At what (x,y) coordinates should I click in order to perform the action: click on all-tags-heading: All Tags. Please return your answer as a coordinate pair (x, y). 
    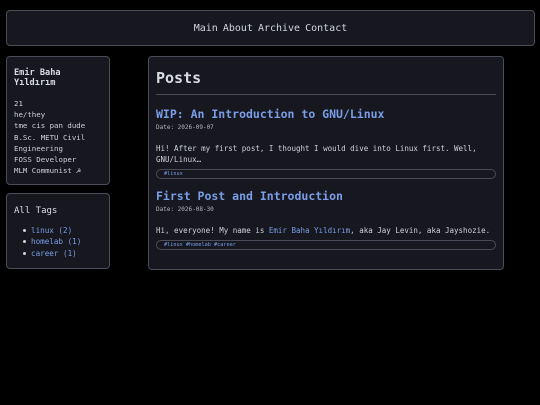
    Looking at the image, I should click on (36, 211).